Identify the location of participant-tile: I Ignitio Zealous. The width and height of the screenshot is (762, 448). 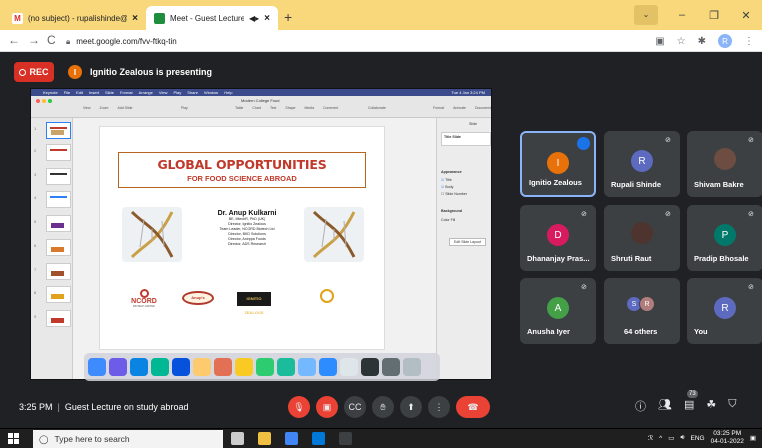
(558, 164).